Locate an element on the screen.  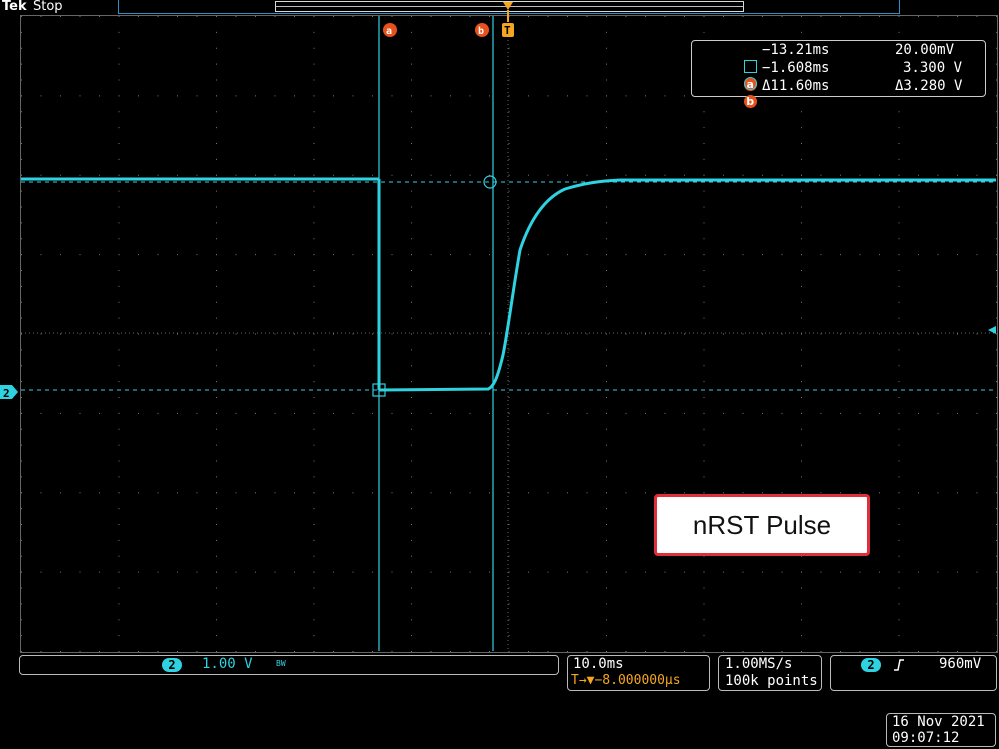
channel-2-ground-label: 2 is located at coordinates (6, 393).